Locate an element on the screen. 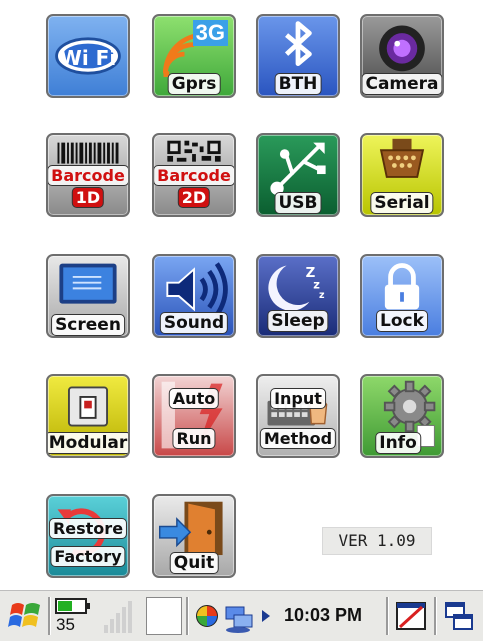  network-icon is located at coordinates (238, 616).